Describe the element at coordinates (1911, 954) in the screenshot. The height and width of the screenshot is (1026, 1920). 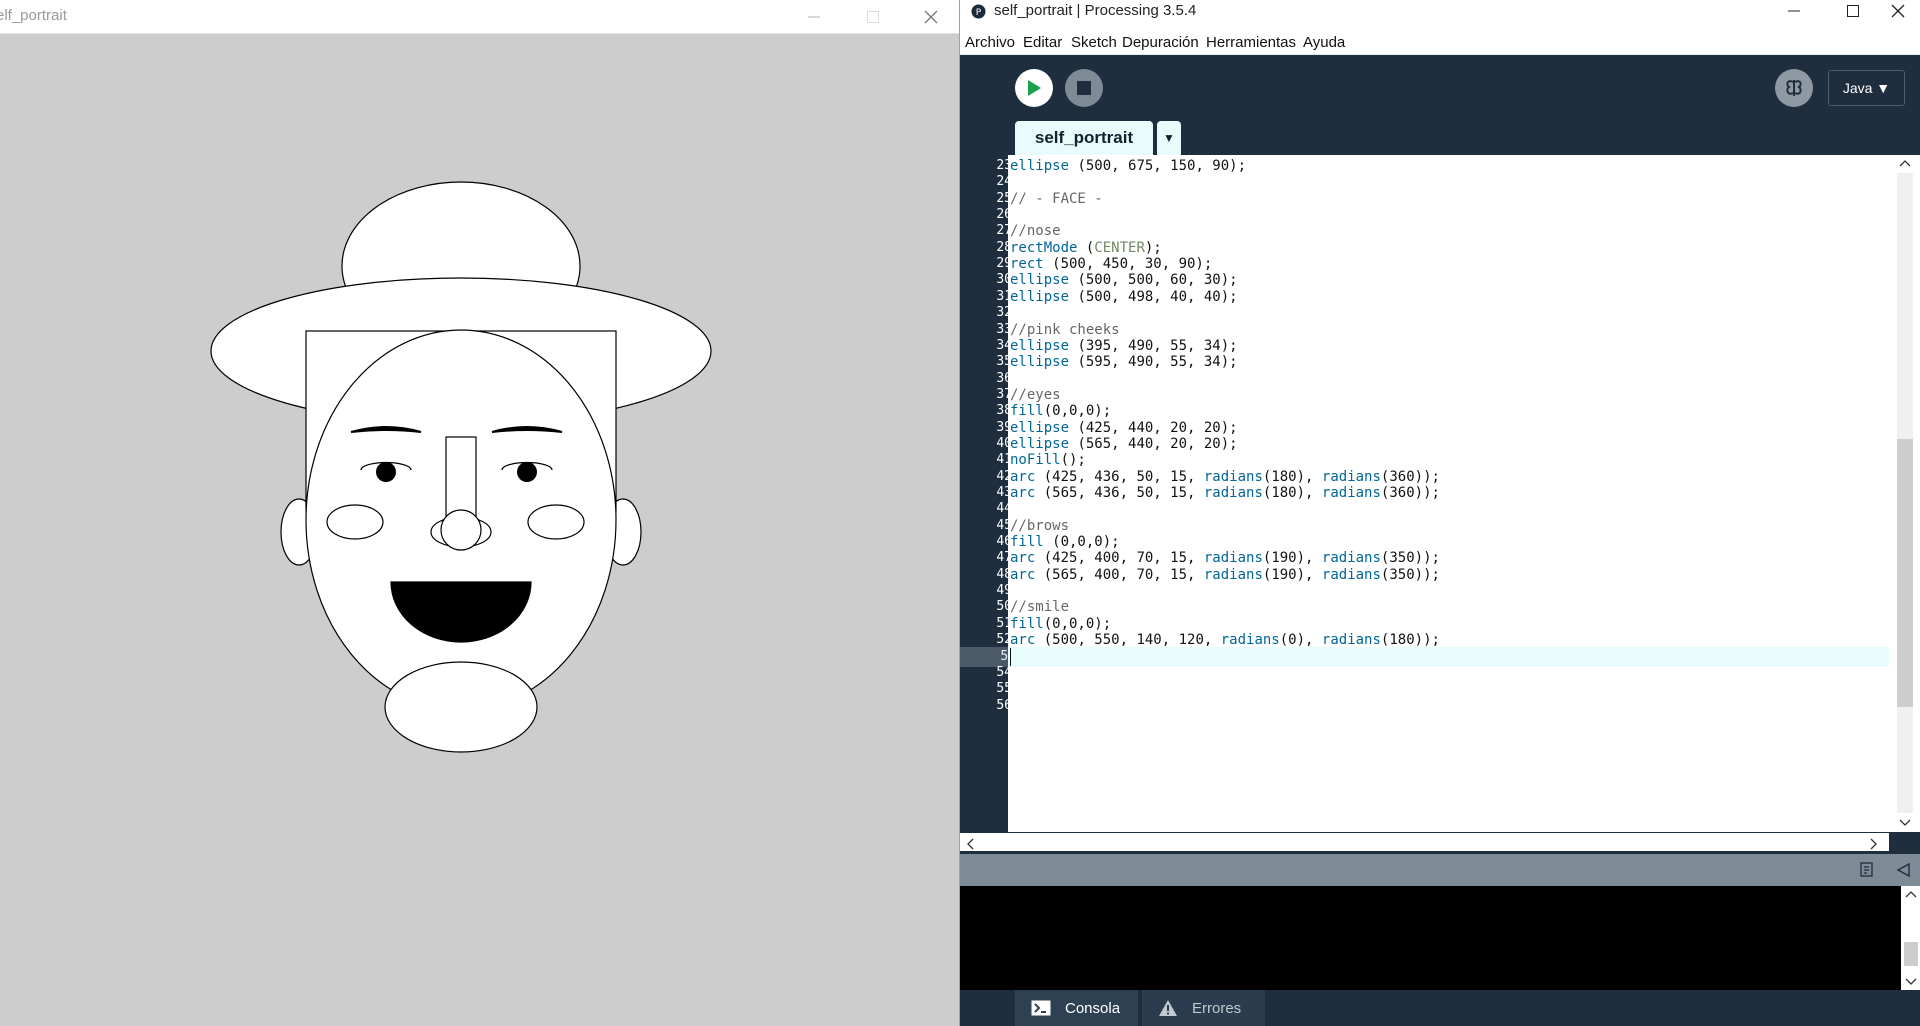
I see `console-scroll-thumb` at that location.